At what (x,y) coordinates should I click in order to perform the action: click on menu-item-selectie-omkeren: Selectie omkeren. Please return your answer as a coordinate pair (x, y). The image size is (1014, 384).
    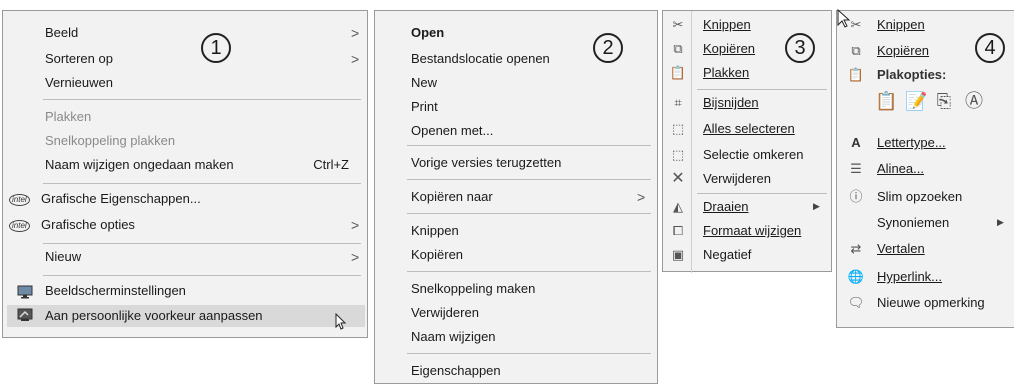
    Looking at the image, I should click on (753, 155).